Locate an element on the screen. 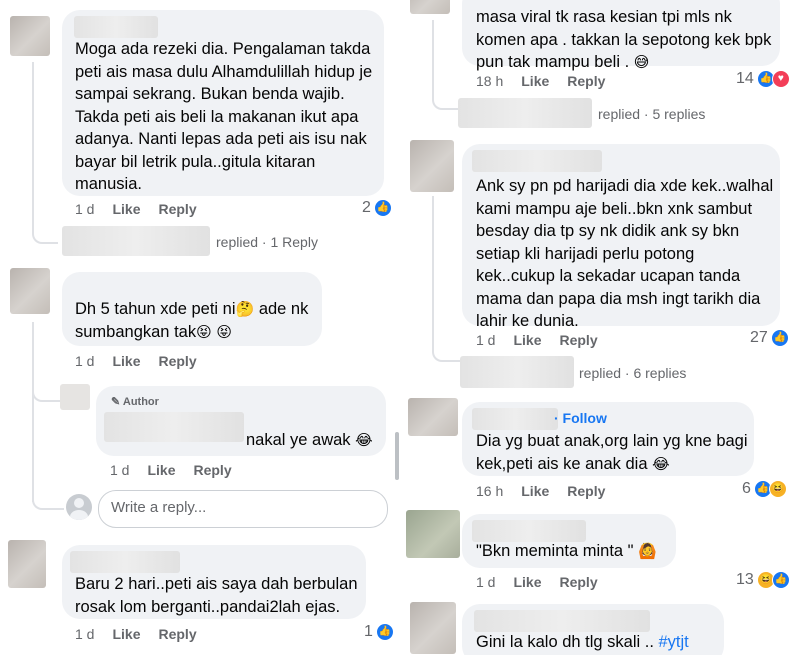  comment-time: 16 h is located at coordinates (490, 491).